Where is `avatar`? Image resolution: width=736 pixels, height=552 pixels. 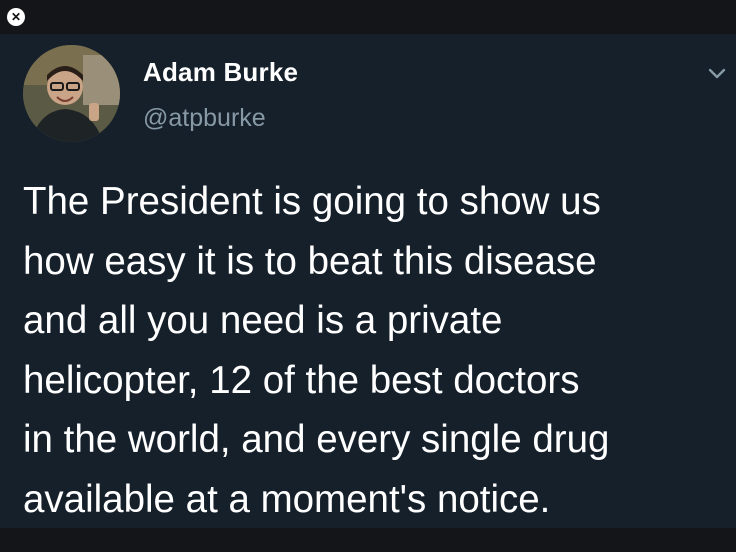 avatar is located at coordinates (71, 93).